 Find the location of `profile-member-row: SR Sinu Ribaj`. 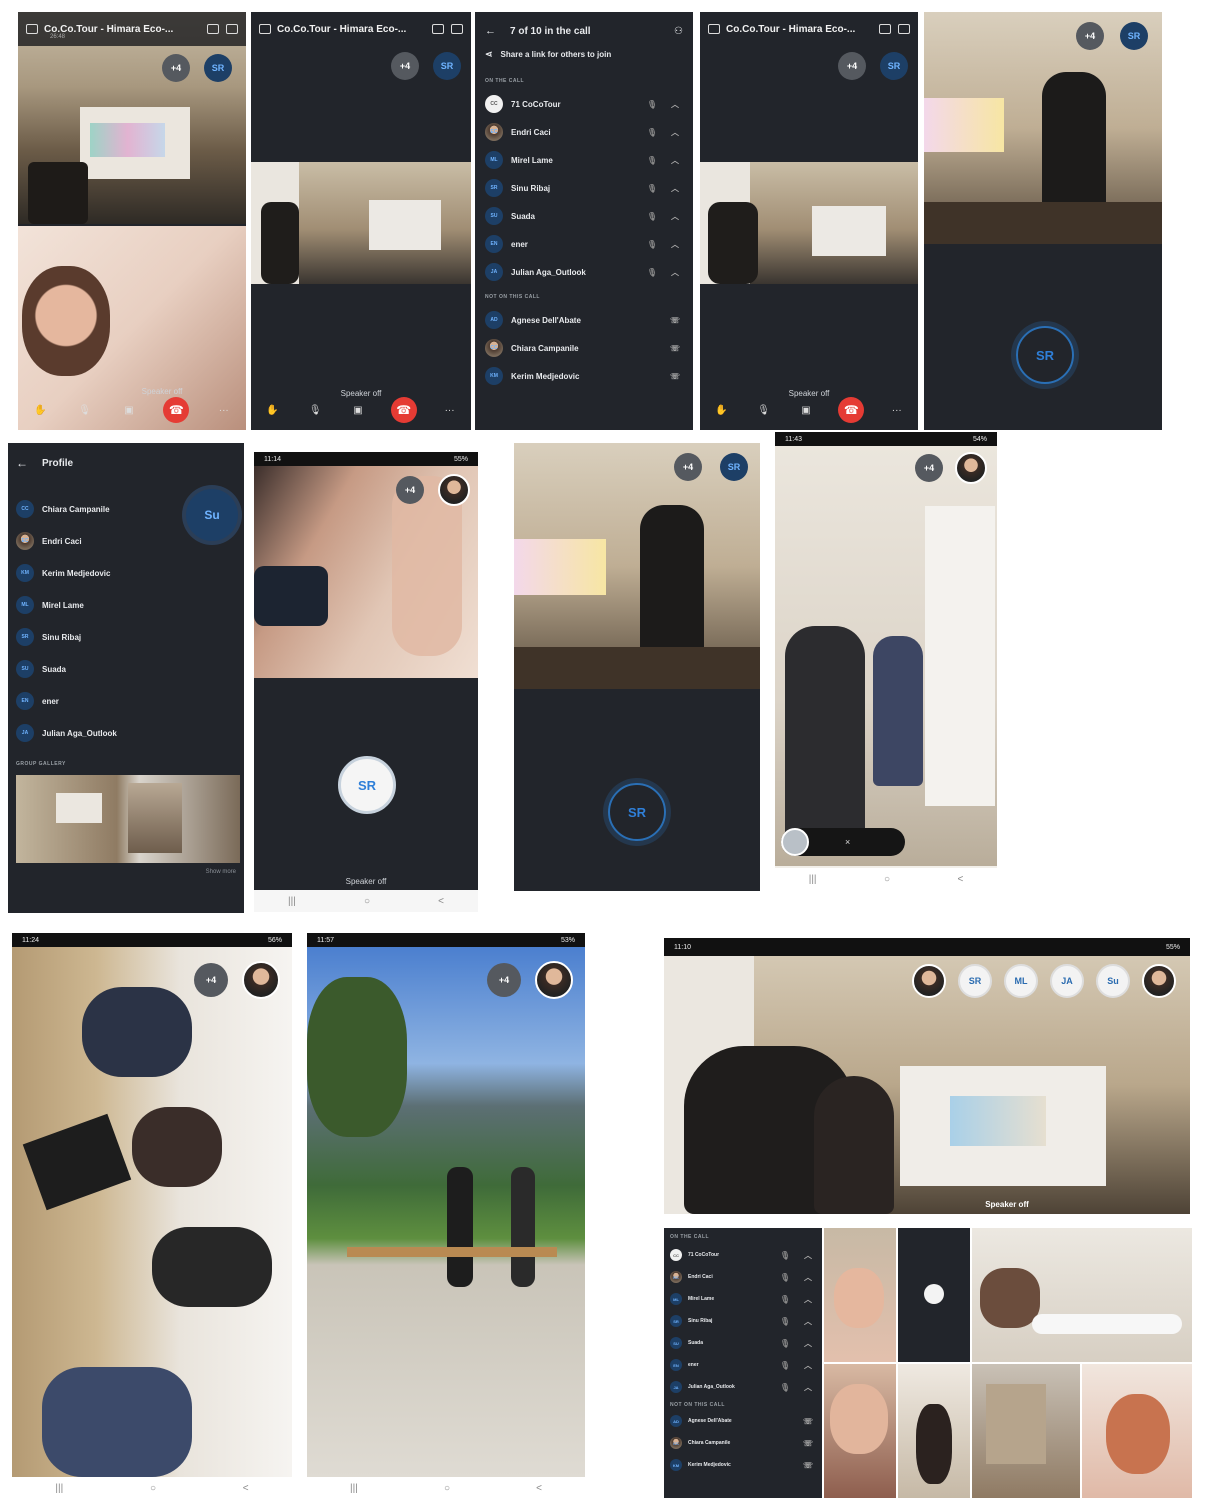

profile-member-row: SR Sinu Ribaj is located at coordinates (126, 637).